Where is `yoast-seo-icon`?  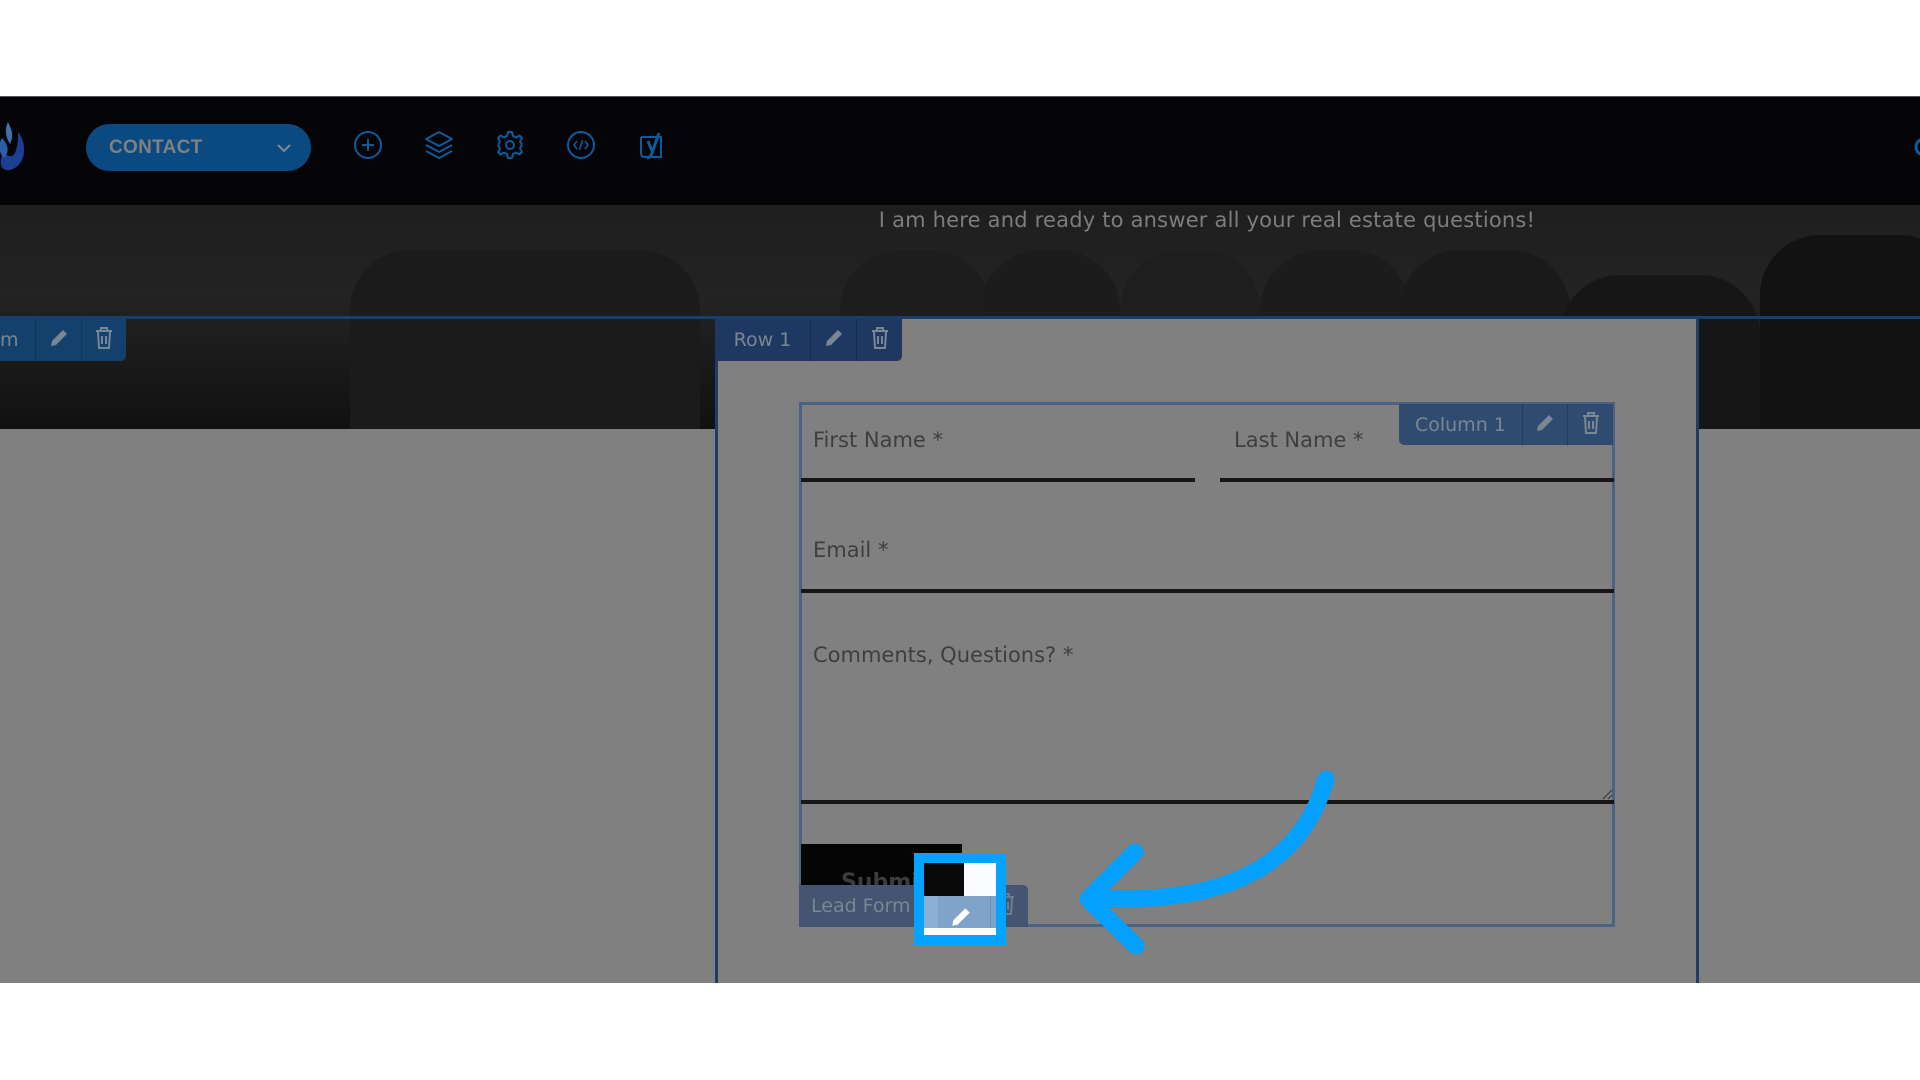
yoast-seo-icon is located at coordinates (652, 147).